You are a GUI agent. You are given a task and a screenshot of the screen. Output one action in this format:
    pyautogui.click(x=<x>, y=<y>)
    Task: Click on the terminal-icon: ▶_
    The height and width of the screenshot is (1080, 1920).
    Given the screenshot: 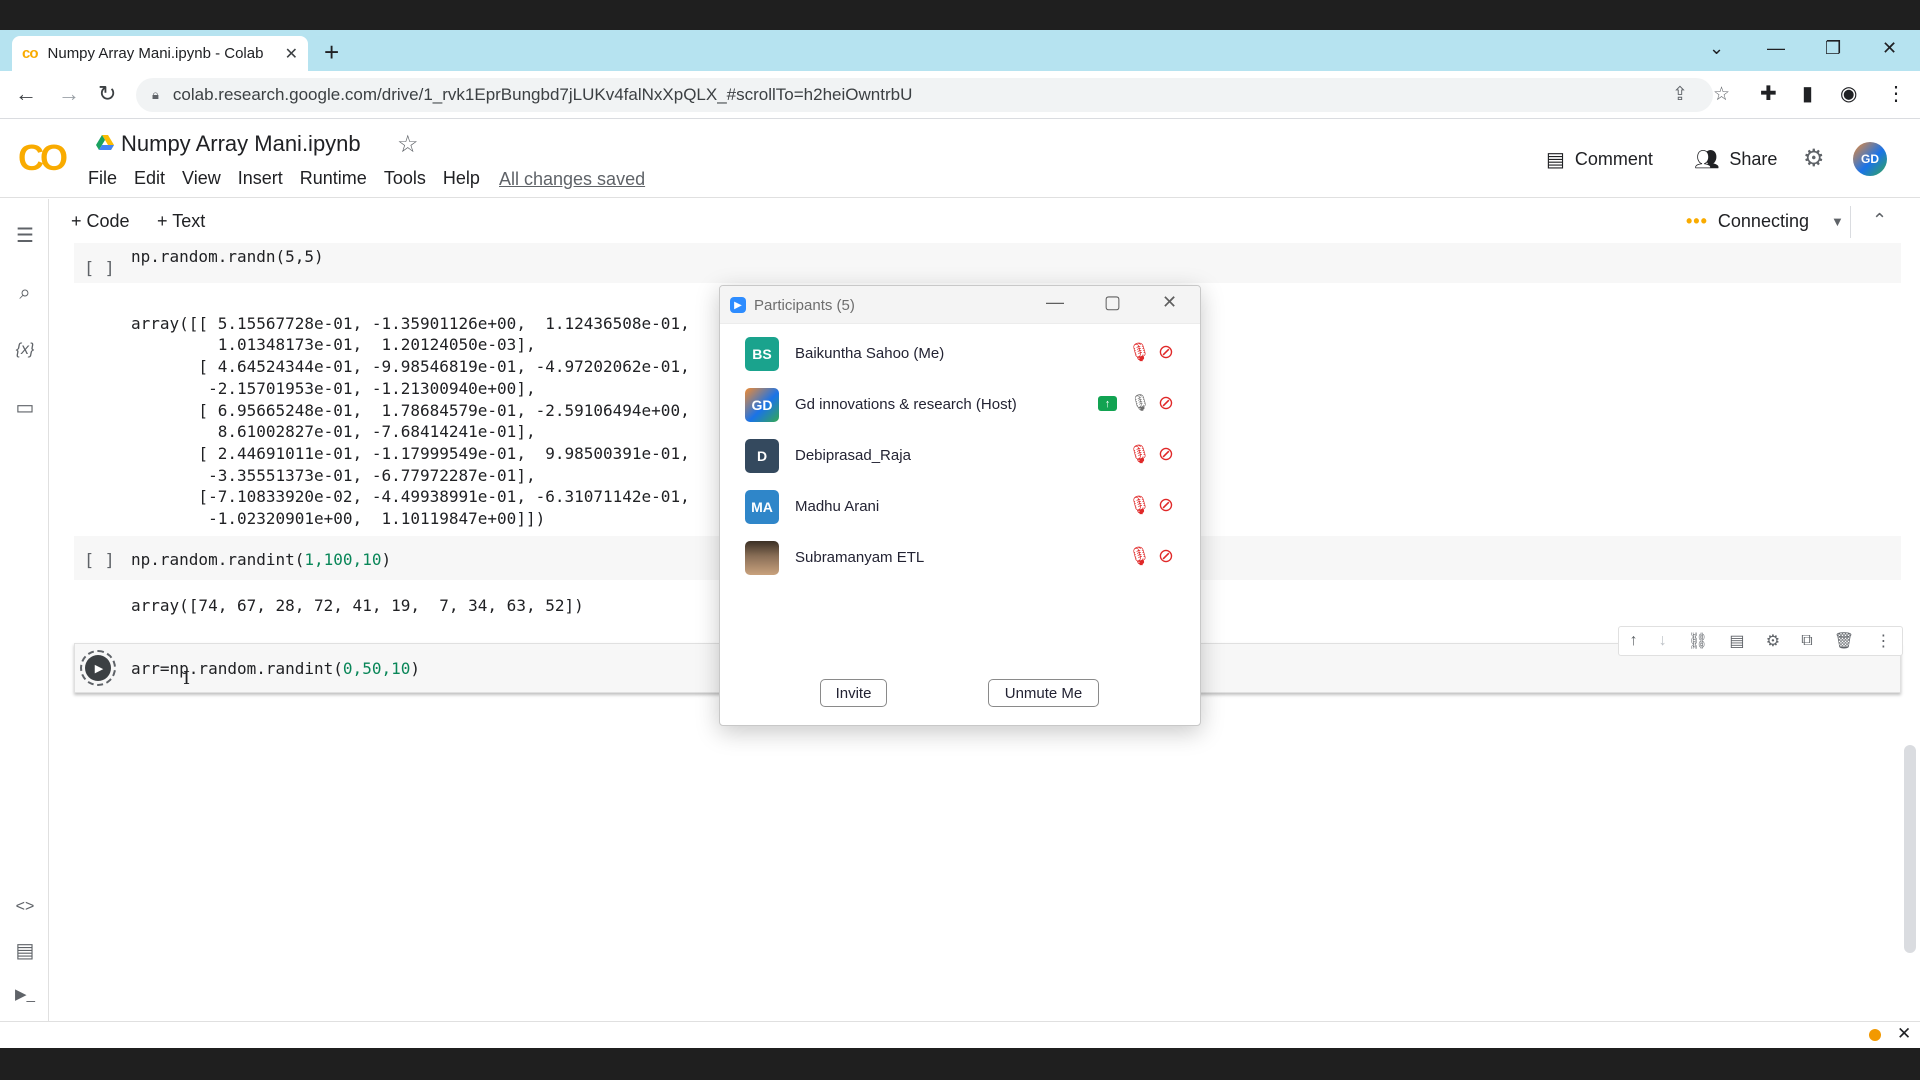 What is the action you would take?
    pyautogui.click(x=25, y=995)
    